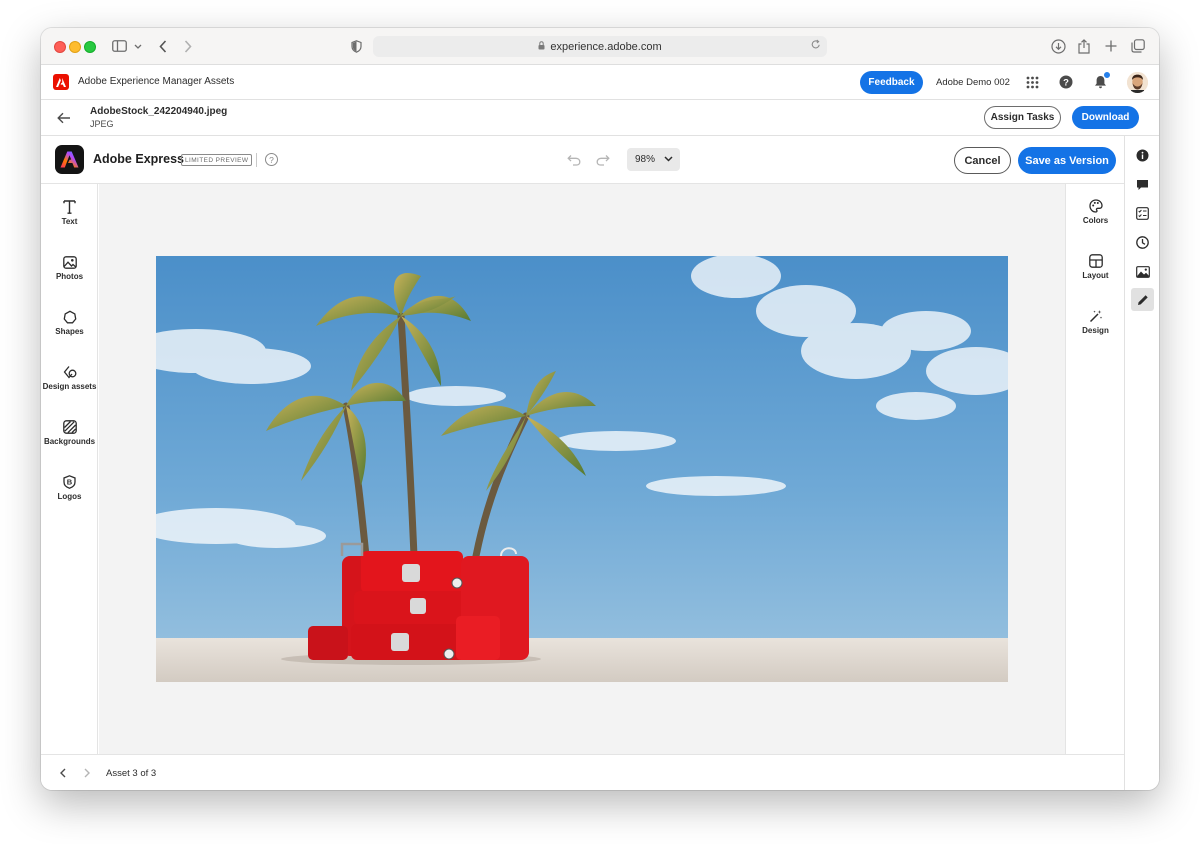  I want to click on tool-design: Design, so click(1095, 328).